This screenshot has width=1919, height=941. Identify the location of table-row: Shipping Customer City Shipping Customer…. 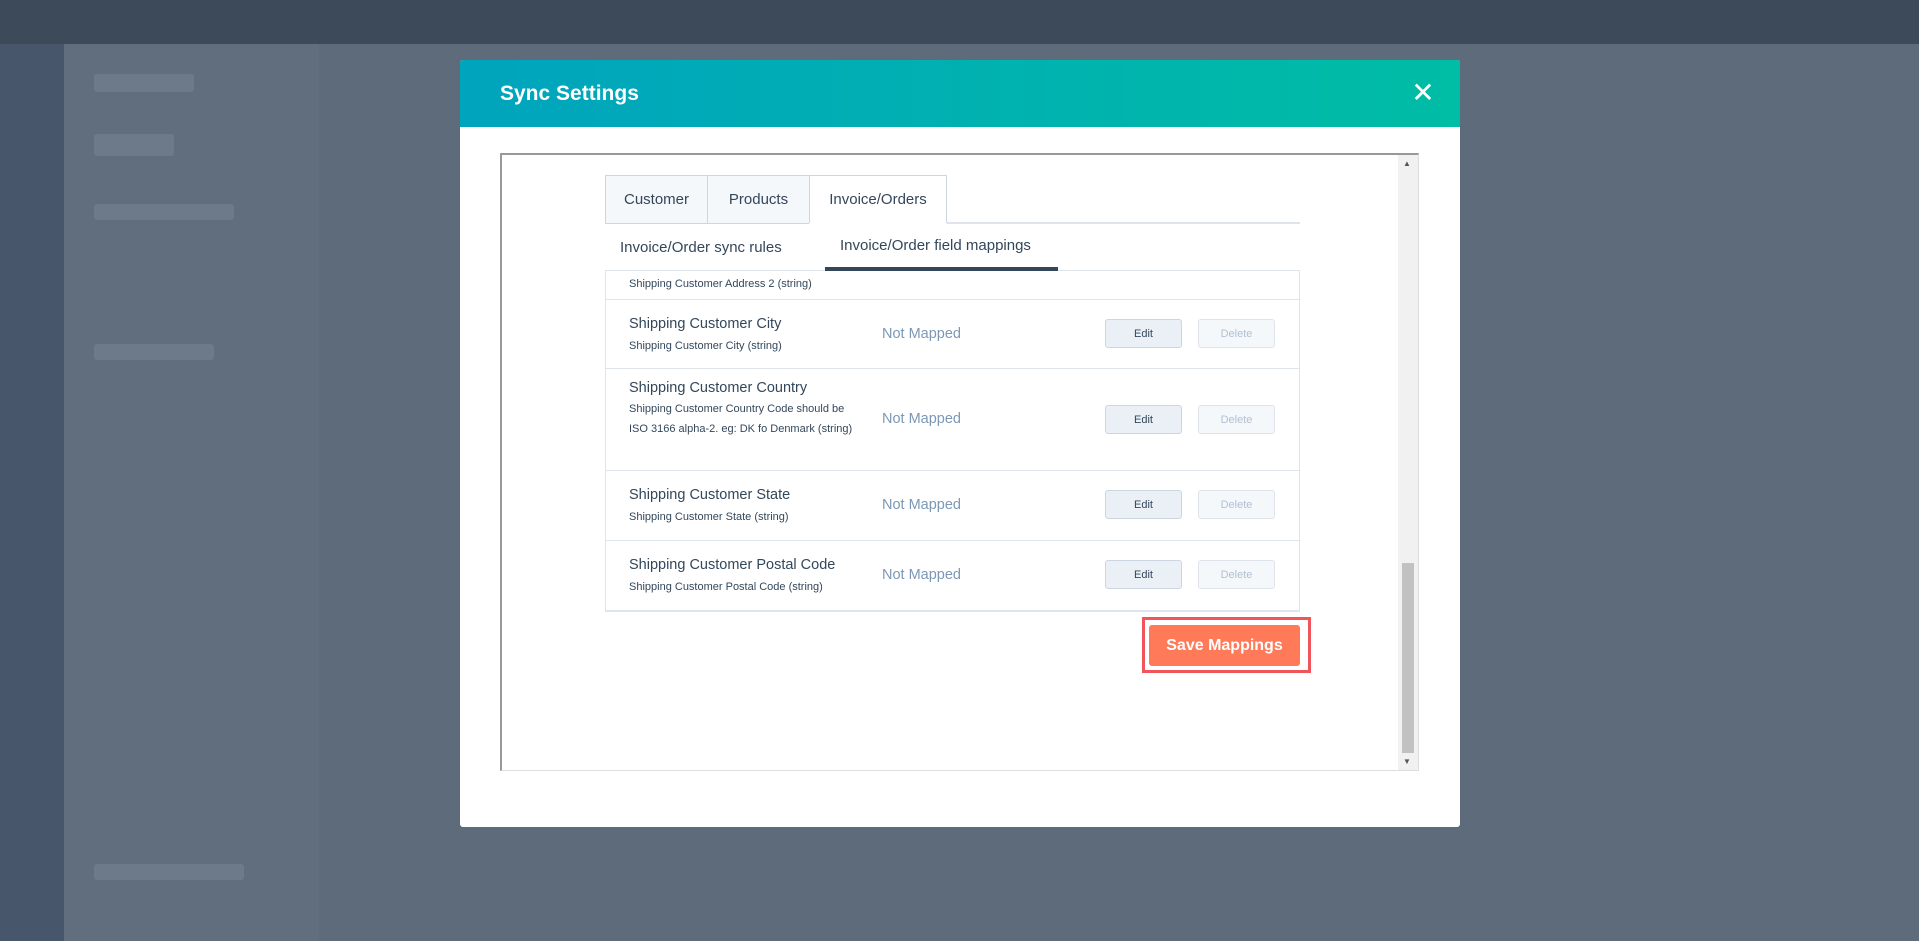
(952, 334).